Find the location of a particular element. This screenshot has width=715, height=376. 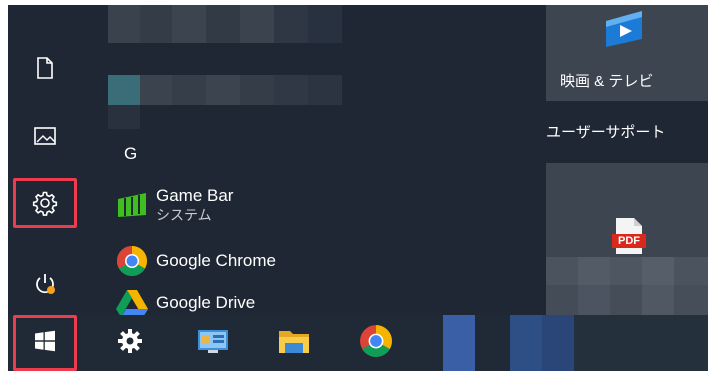

power-button is located at coordinates (45, 284).